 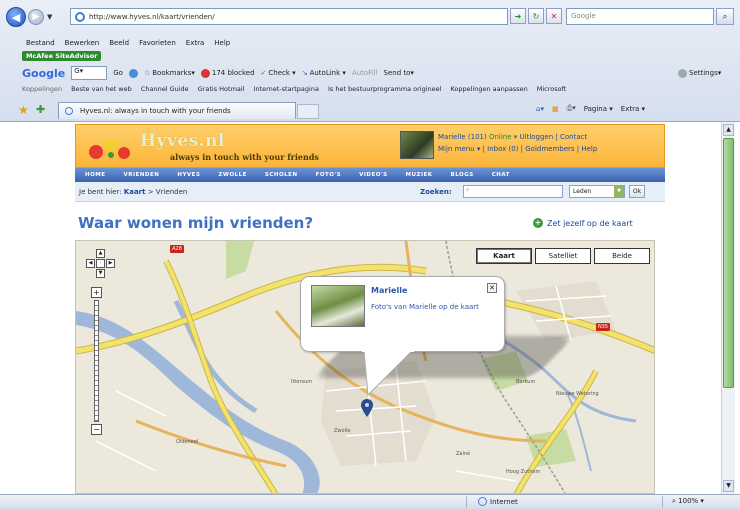 What do you see at coordinates (389, 290) in the screenshot?
I see `bubble-friend-name: Marielle` at bounding box center [389, 290].